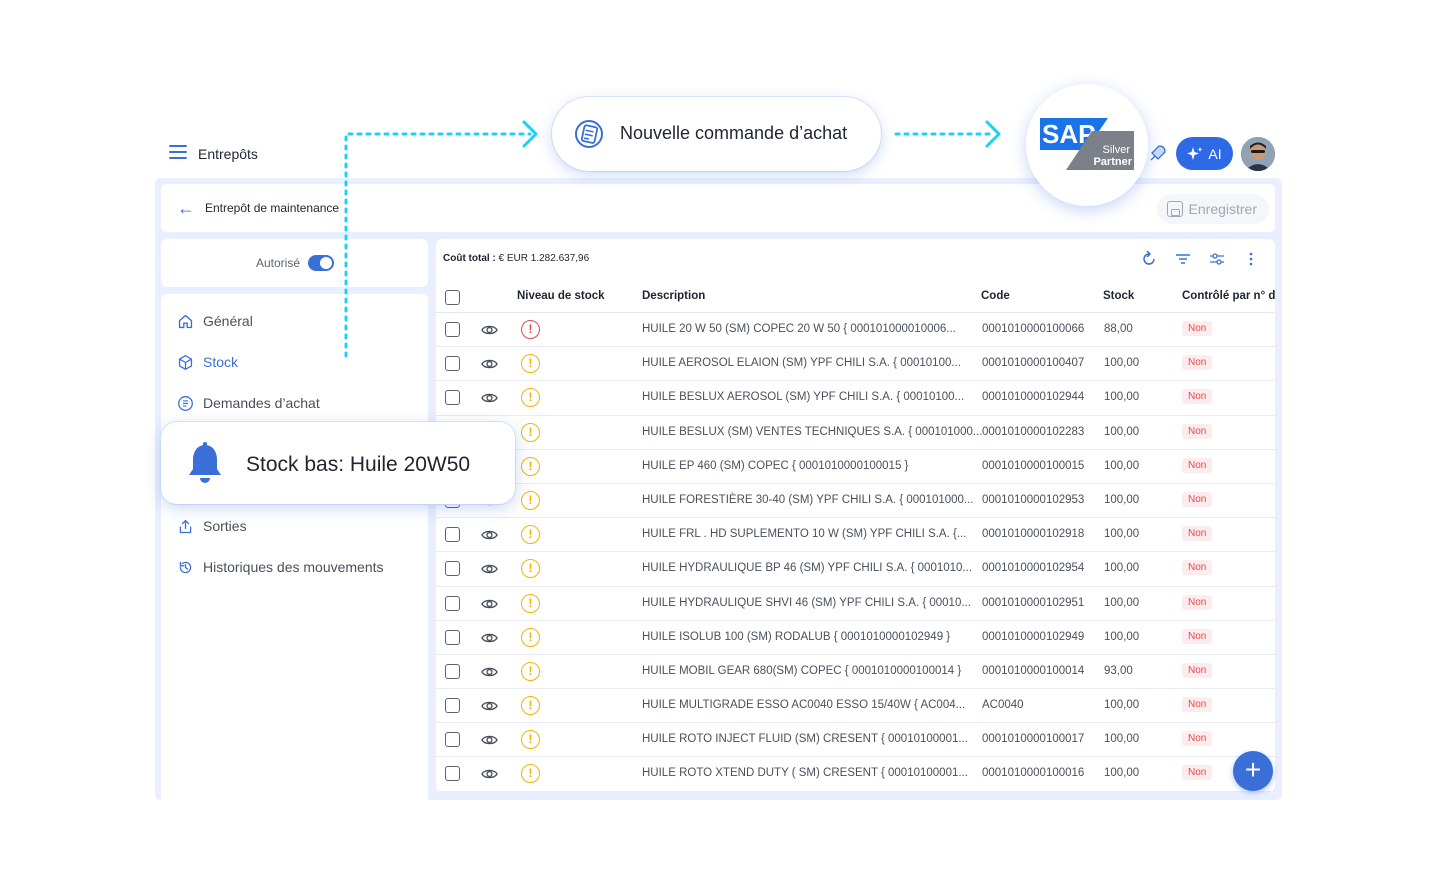  I want to click on sap-silver-partner-badge: SAP Silver Partner, so click(1087, 145).